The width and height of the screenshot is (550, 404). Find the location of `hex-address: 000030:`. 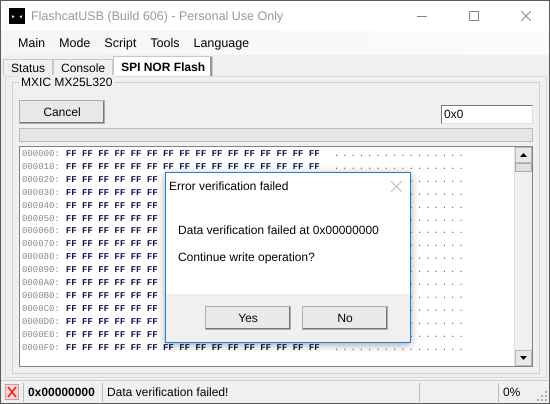

hex-address: 000030: is located at coordinates (41, 193).